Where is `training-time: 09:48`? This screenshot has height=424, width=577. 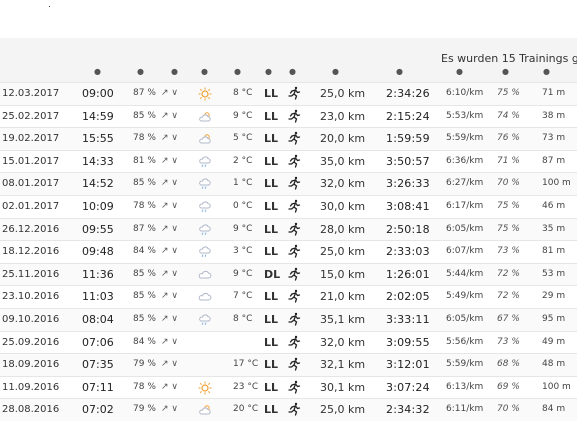 training-time: 09:48 is located at coordinates (98, 252).